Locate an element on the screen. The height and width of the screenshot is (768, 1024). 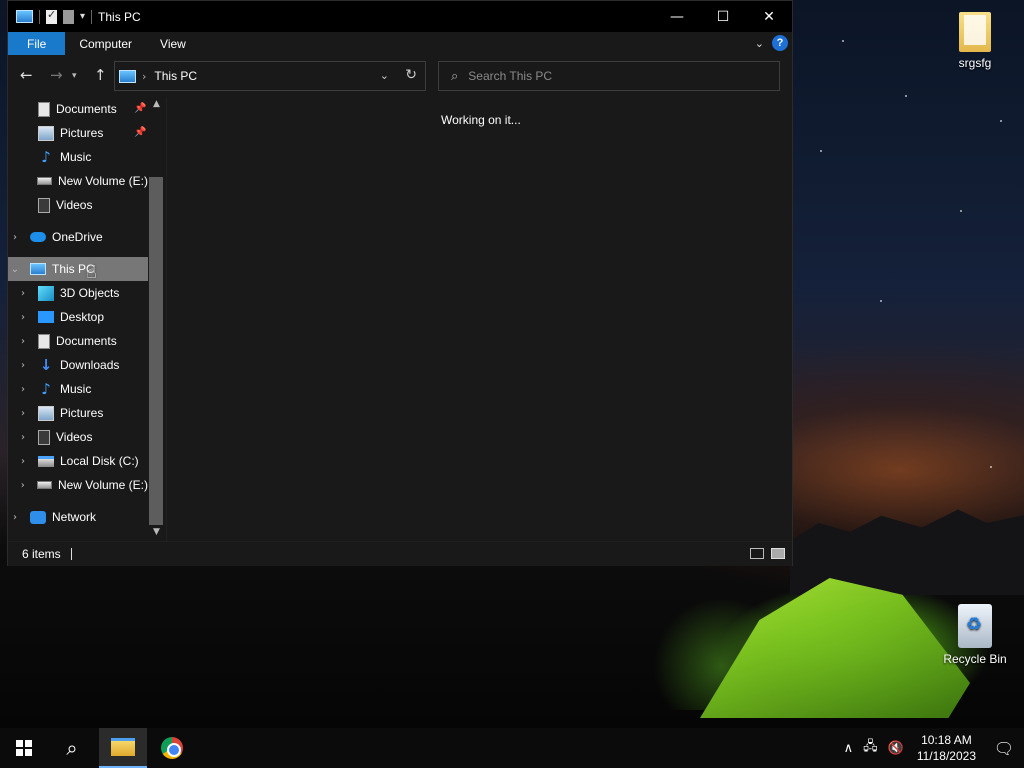
close-button: ✕ is located at coordinates (769, 16).